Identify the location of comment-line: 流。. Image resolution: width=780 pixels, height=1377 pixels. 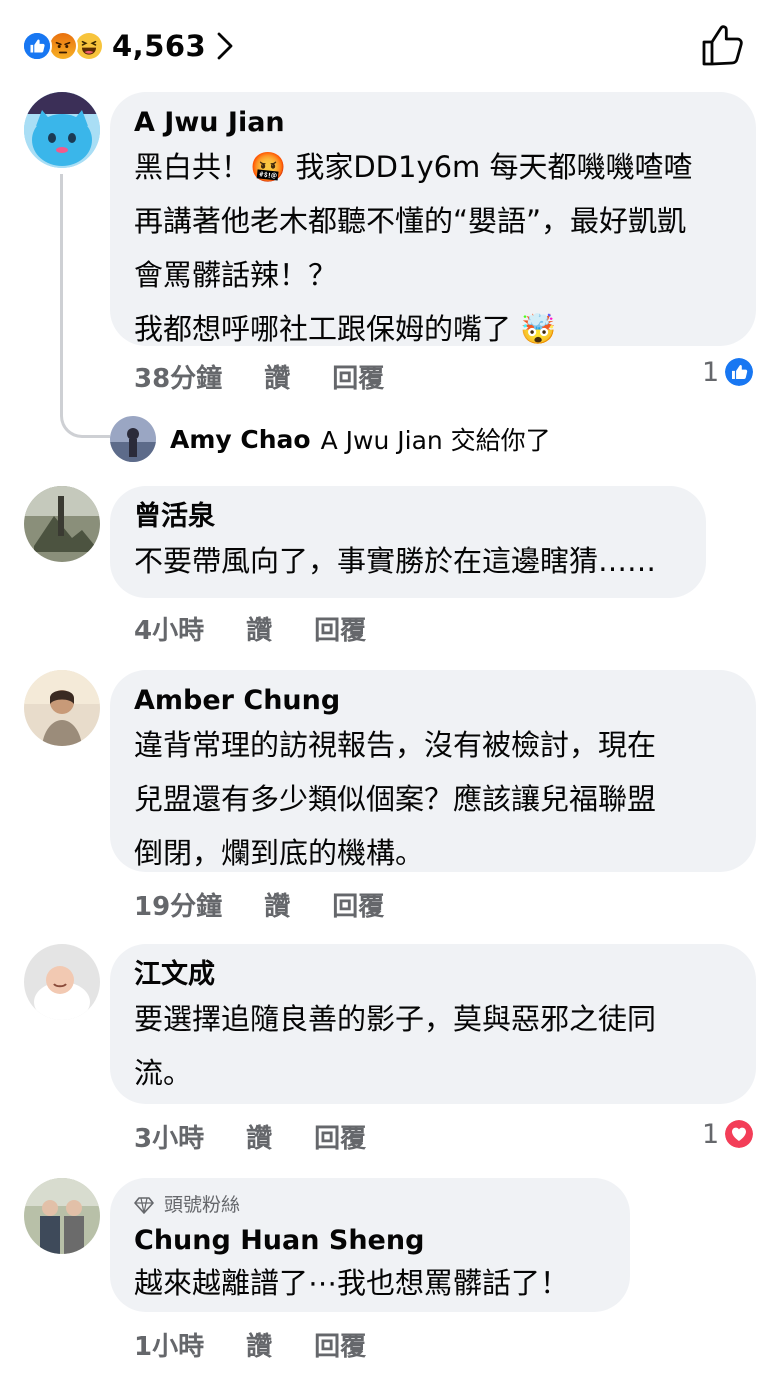
(163, 1073).